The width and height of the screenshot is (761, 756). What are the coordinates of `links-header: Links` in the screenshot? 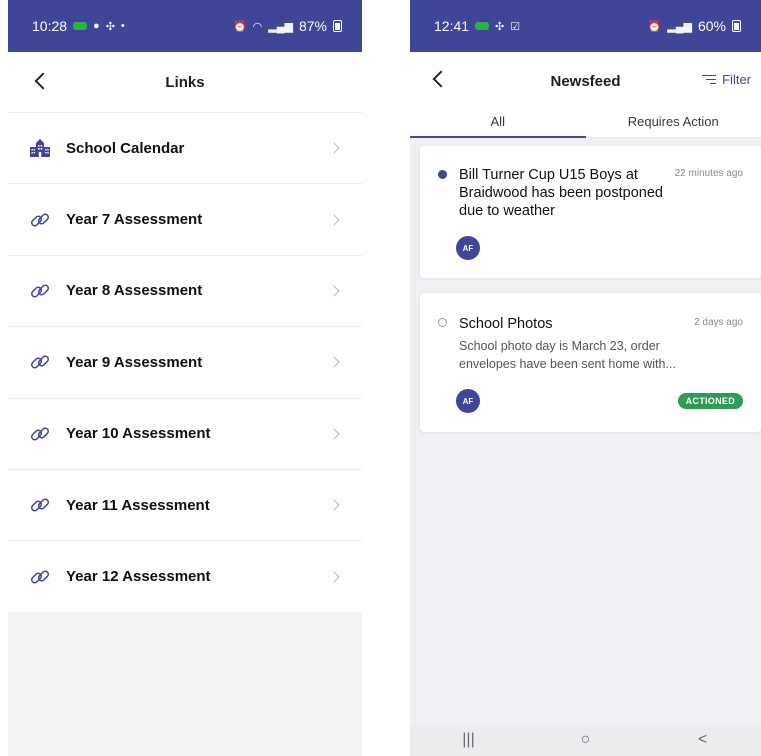 It's located at (185, 82).